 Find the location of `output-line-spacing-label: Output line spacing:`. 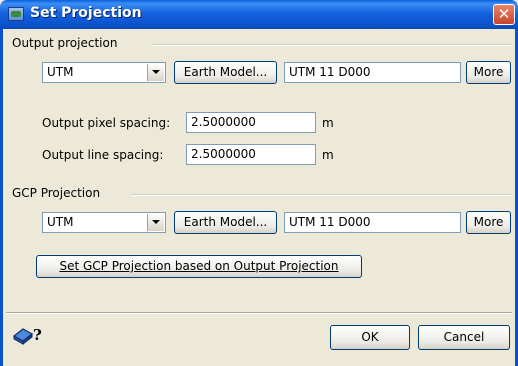

output-line-spacing-label: Output line spacing: is located at coordinates (103, 155).